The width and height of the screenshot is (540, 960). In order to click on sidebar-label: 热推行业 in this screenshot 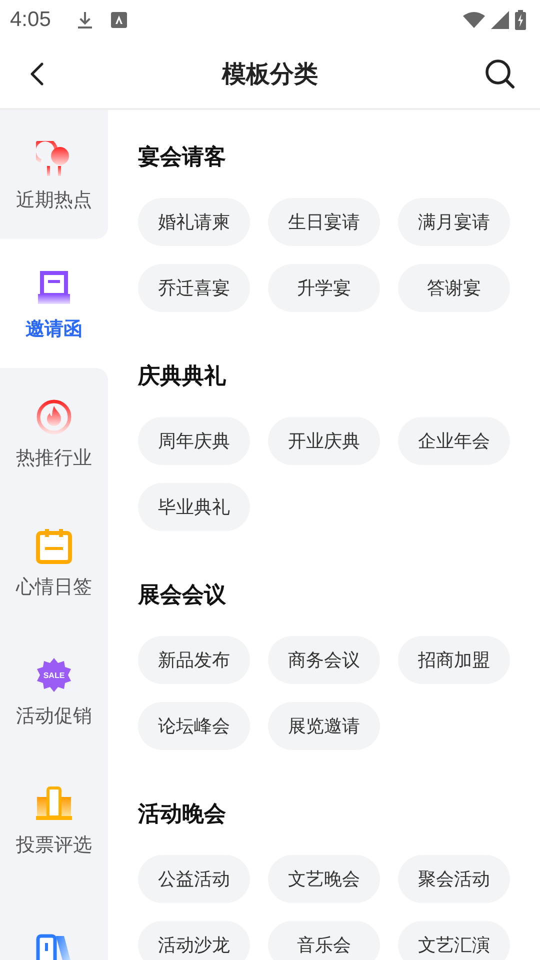, I will do `click(54, 458)`.